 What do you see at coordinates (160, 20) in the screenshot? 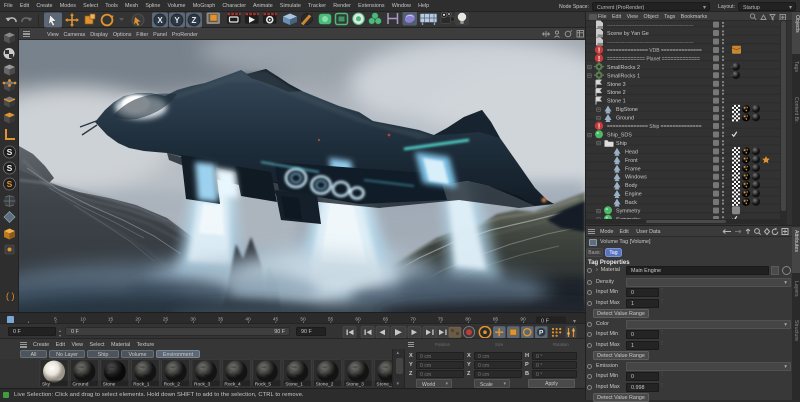
I see `svg-text: X` at bounding box center [160, 20].